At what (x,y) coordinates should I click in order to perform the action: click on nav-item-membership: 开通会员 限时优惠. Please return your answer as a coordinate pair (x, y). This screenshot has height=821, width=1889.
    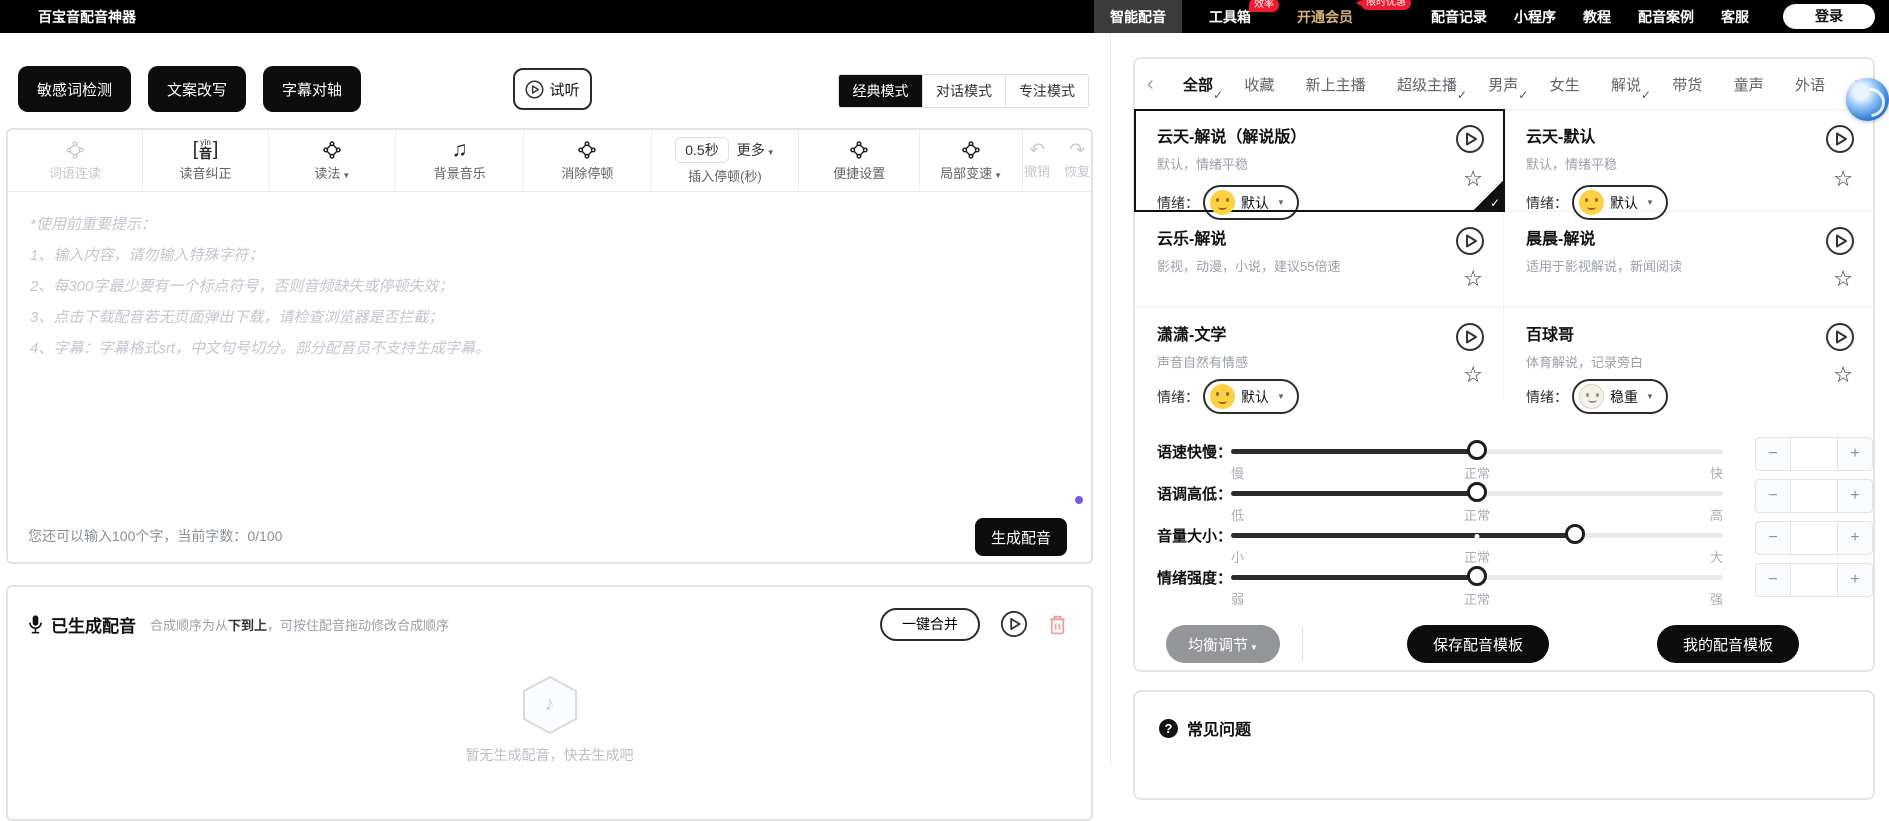
    Looking at the image, I should click on (1354, 16).